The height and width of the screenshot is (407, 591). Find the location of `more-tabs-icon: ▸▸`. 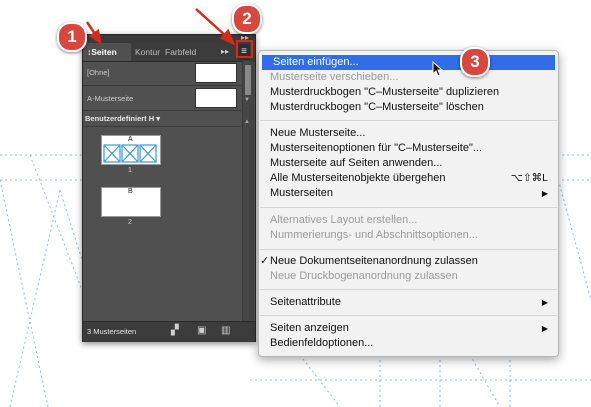

more-tabs-icon: ▸▸ is located at coordinates (227, 52).